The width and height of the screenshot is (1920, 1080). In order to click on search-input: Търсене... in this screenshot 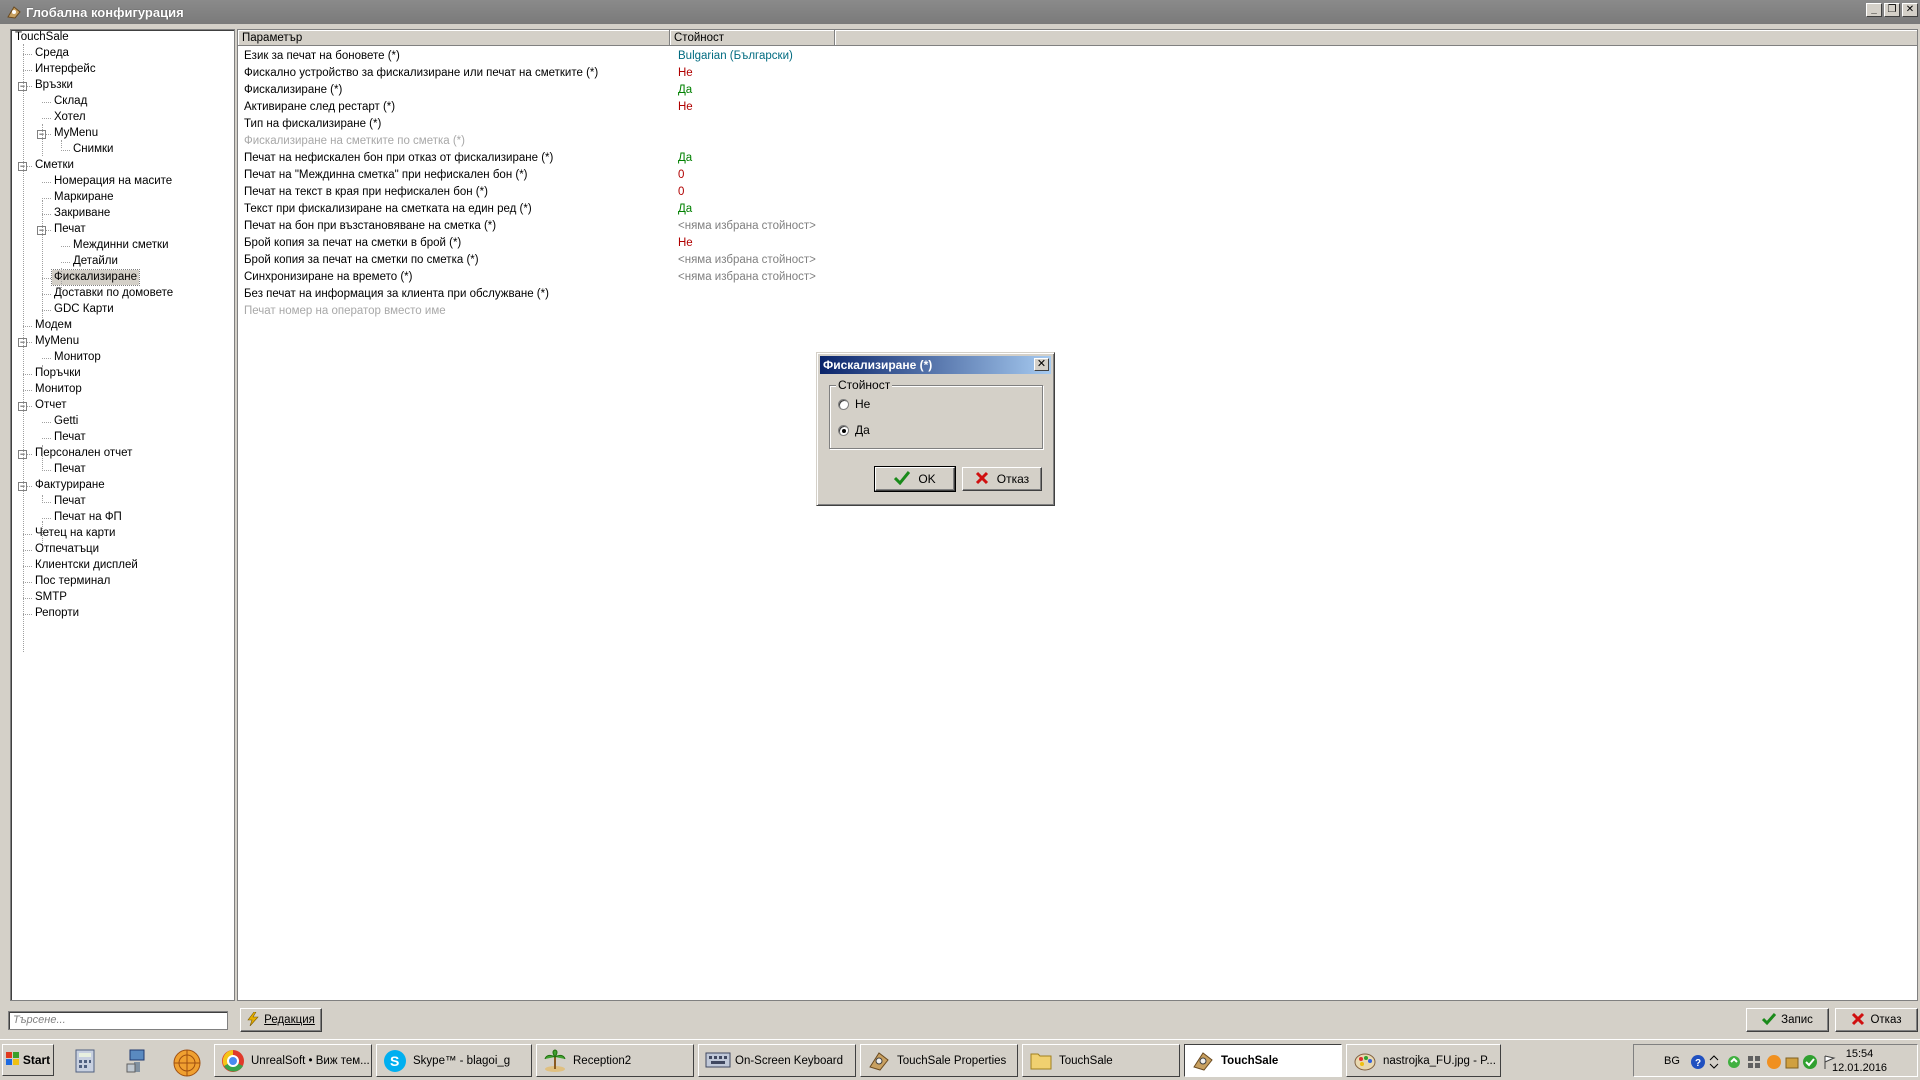, I will do `click(118, 1020)`.